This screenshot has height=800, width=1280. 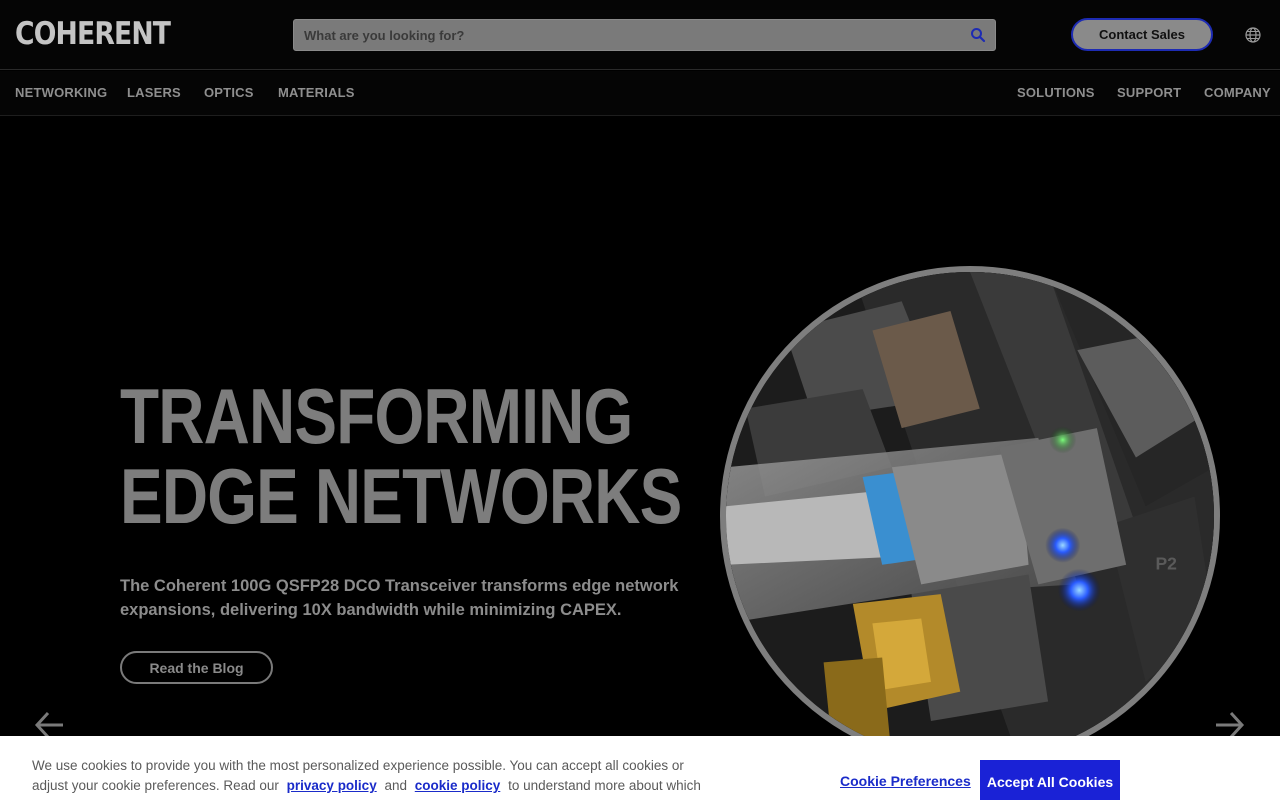 What do you see at coordinates (376, 416) in the screenshot?
I see `hero-title-line-1: TRANSFORMING` at bounding box center [376, 416].